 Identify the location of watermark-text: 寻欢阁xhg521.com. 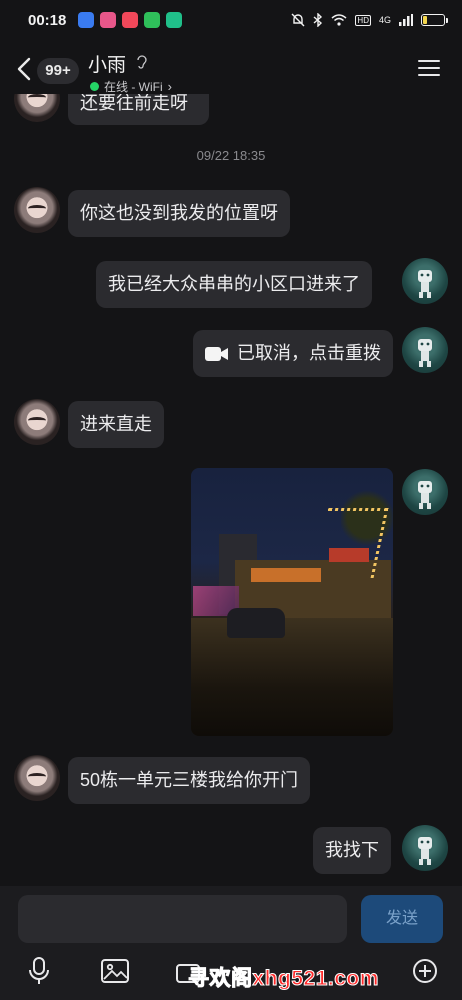
(283, 979).